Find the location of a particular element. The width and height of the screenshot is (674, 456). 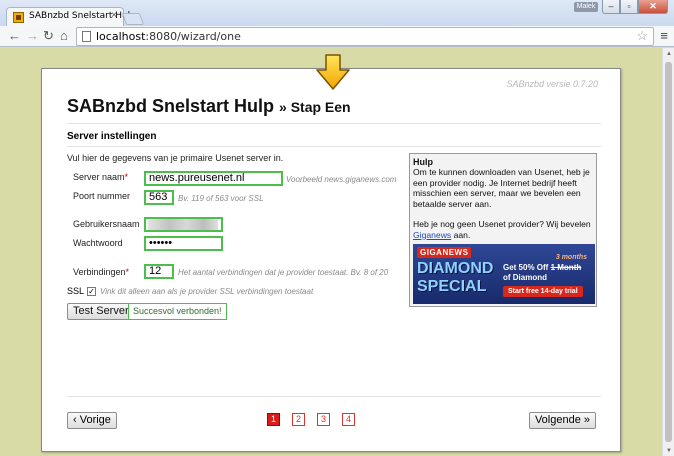

browser-menu-icon: ≡ is located at coordinates (664, 35).